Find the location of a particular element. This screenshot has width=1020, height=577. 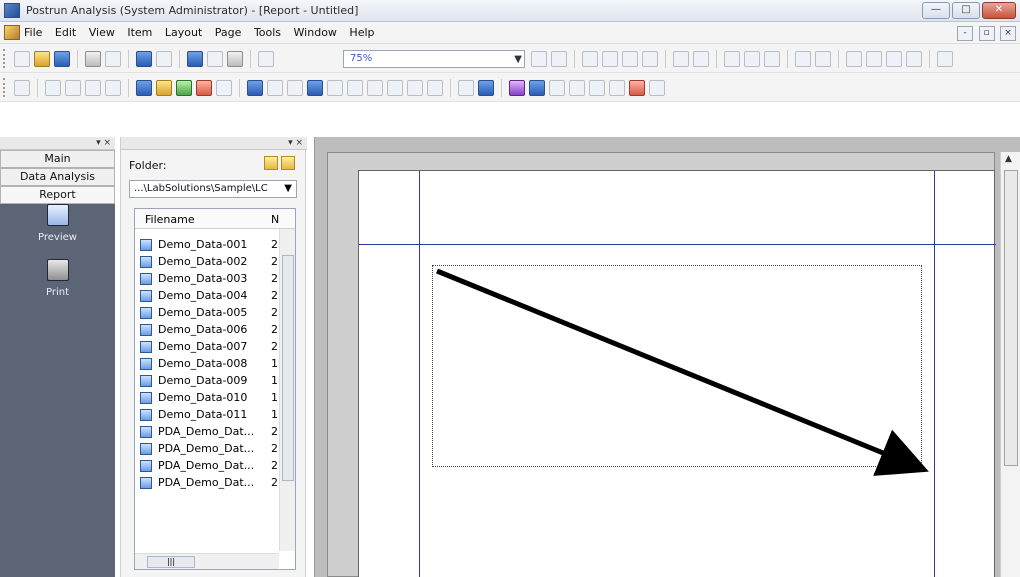

page-setup-icon is located at coordinates (215, 59).